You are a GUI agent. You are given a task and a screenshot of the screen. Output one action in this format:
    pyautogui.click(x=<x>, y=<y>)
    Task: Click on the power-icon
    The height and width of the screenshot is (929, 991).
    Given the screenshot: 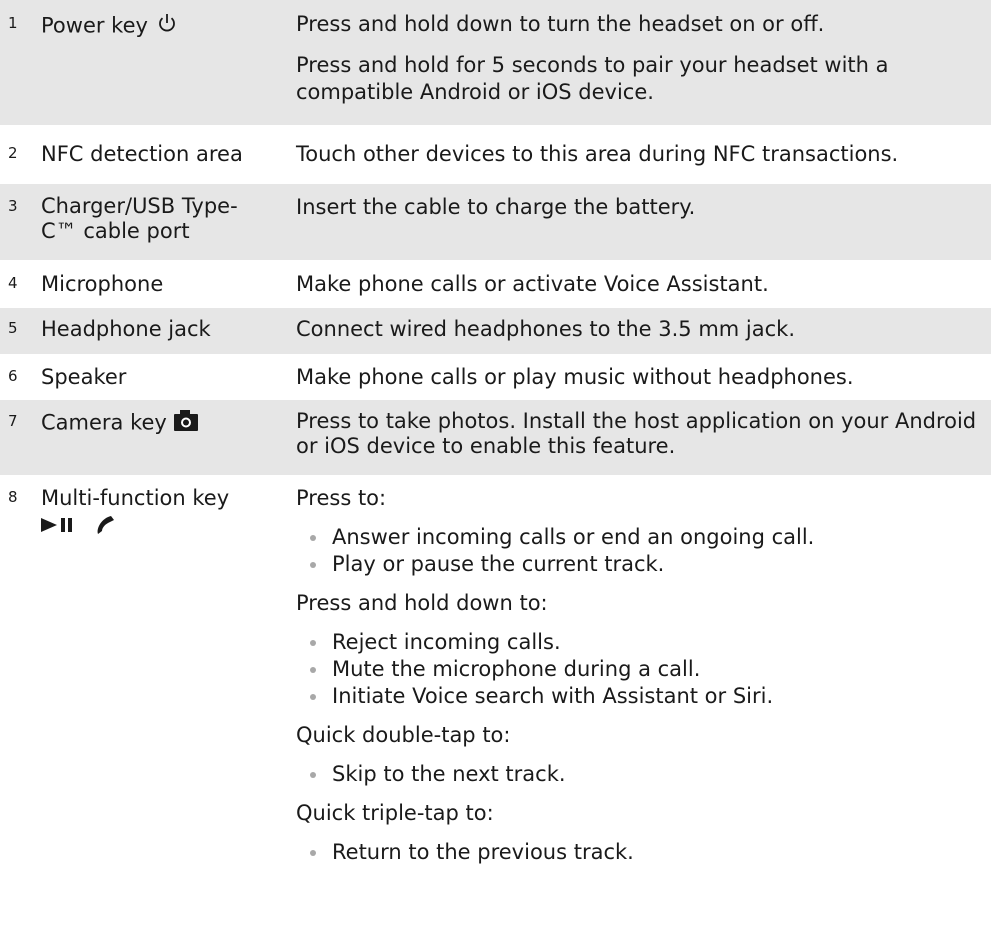 What is the action you would take?
    pyautogui.click(x=167, y=26)
    